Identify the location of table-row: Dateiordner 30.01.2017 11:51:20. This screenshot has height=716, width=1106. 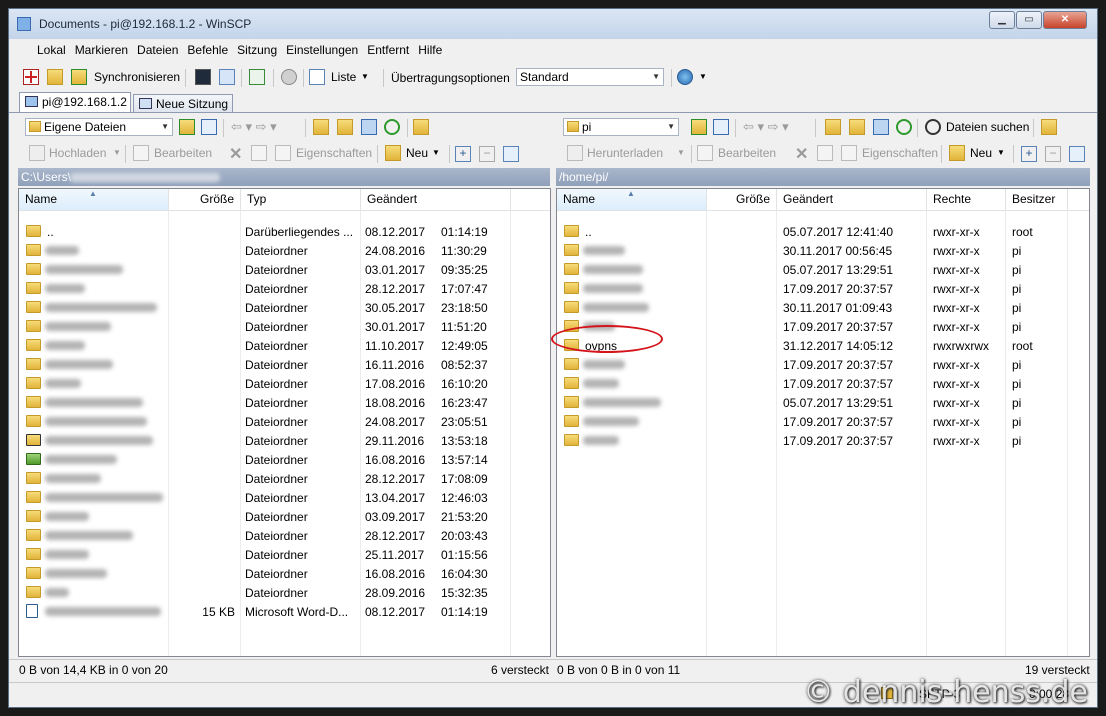
(284, 326).